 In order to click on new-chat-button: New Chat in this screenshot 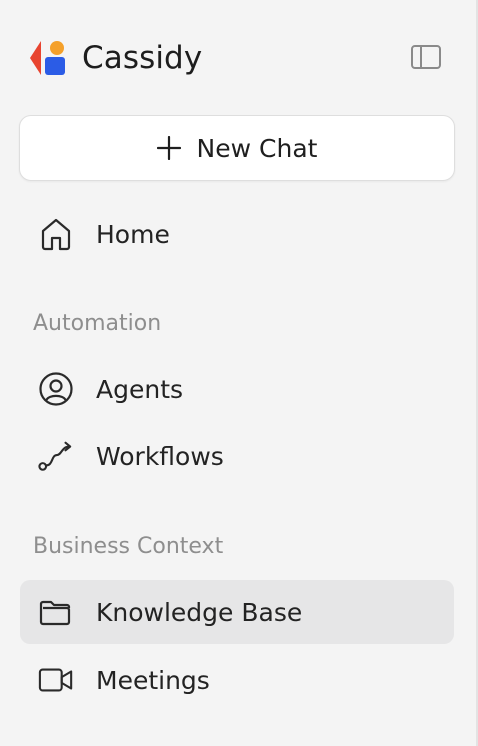, I will do `click(237, 148)`.